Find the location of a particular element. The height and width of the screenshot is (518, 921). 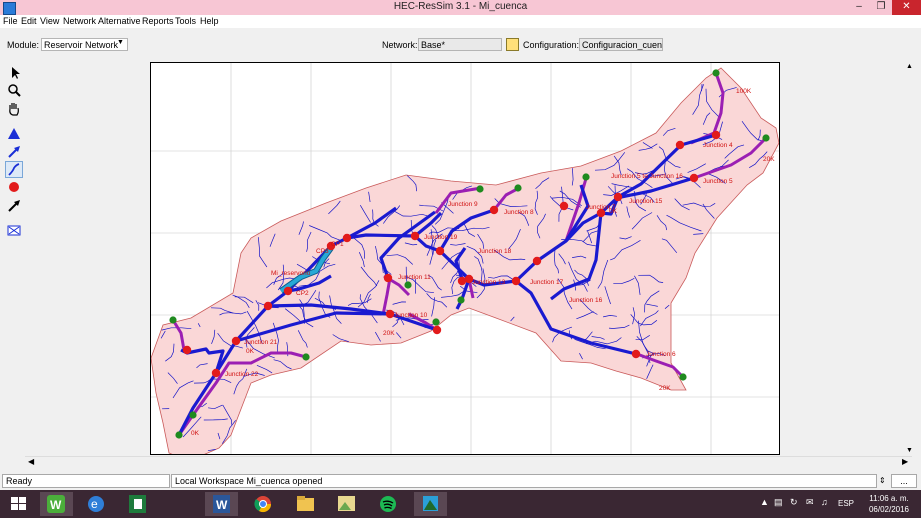

language-indicator: ESP is located at coordinates (846, 503).